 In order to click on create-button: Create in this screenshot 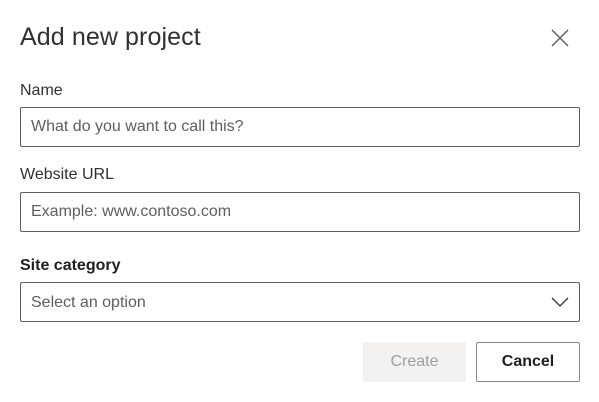, I will do `click(414, 362)`.